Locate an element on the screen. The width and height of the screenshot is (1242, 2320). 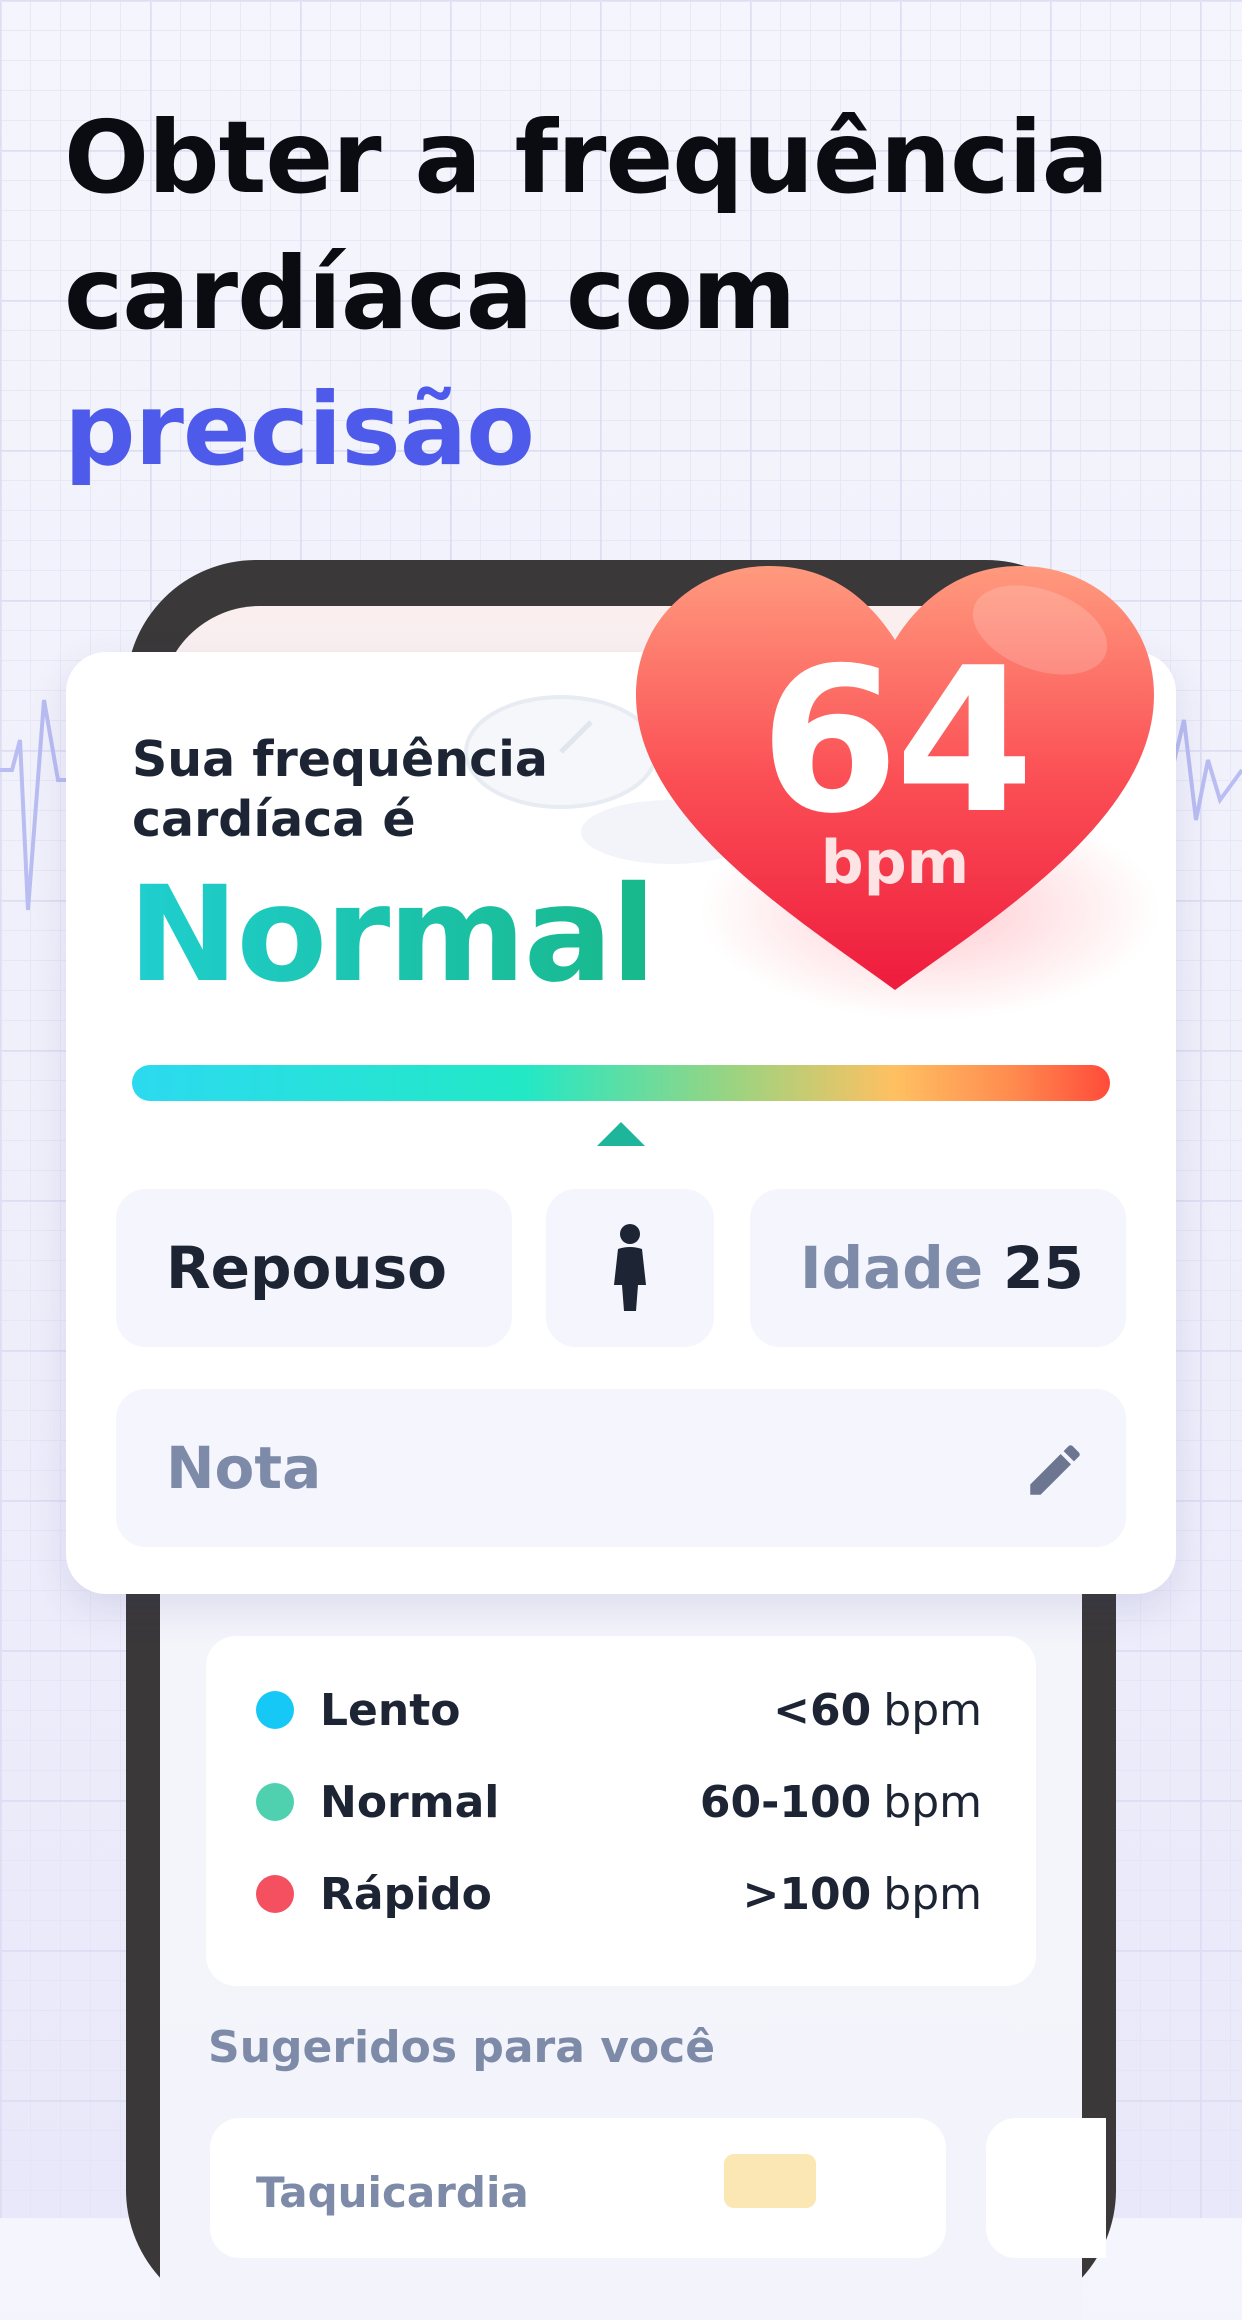
headline-accent: precisão is located at coordinates (299, 429).